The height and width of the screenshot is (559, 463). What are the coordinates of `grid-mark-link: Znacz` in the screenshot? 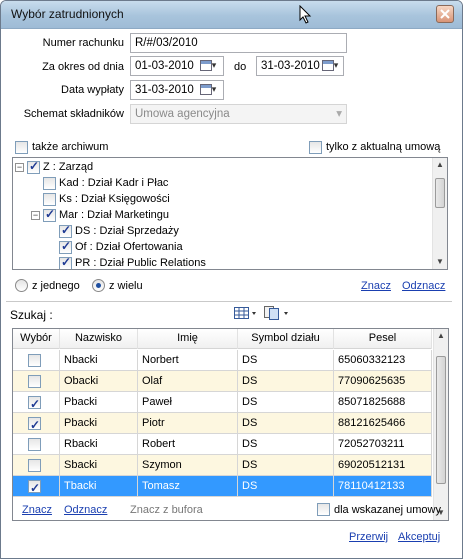 It's located at (37, 510).